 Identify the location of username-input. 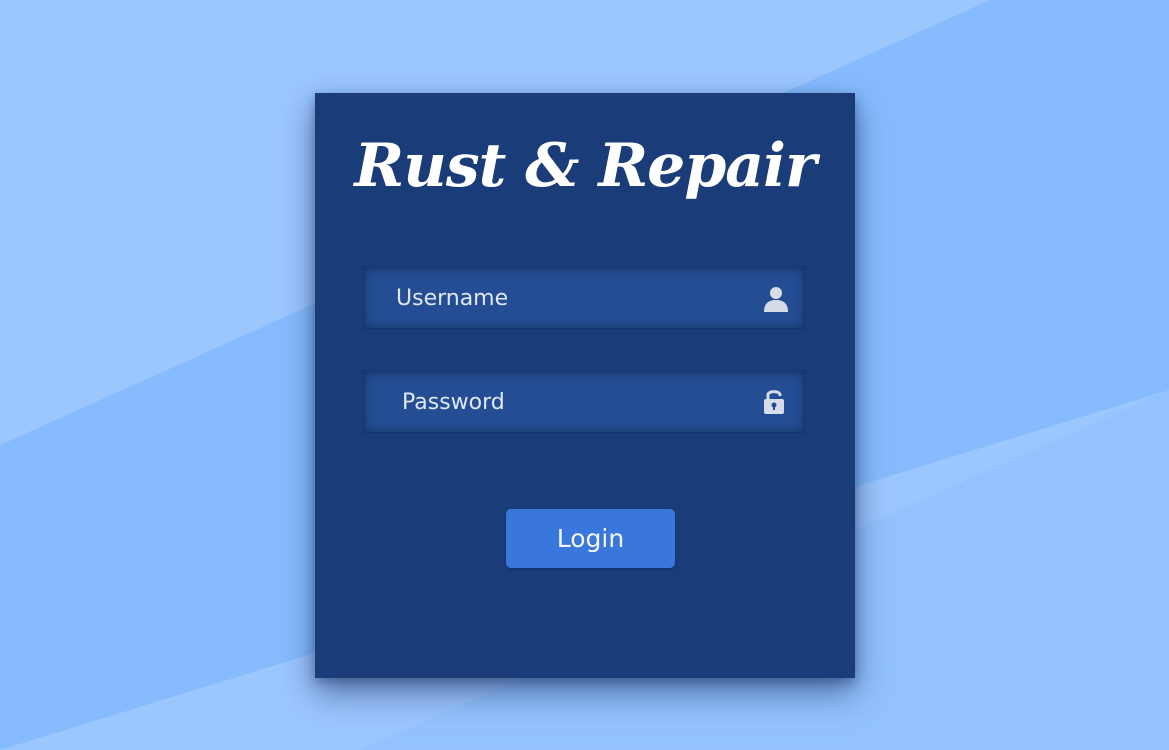
(565, 298).